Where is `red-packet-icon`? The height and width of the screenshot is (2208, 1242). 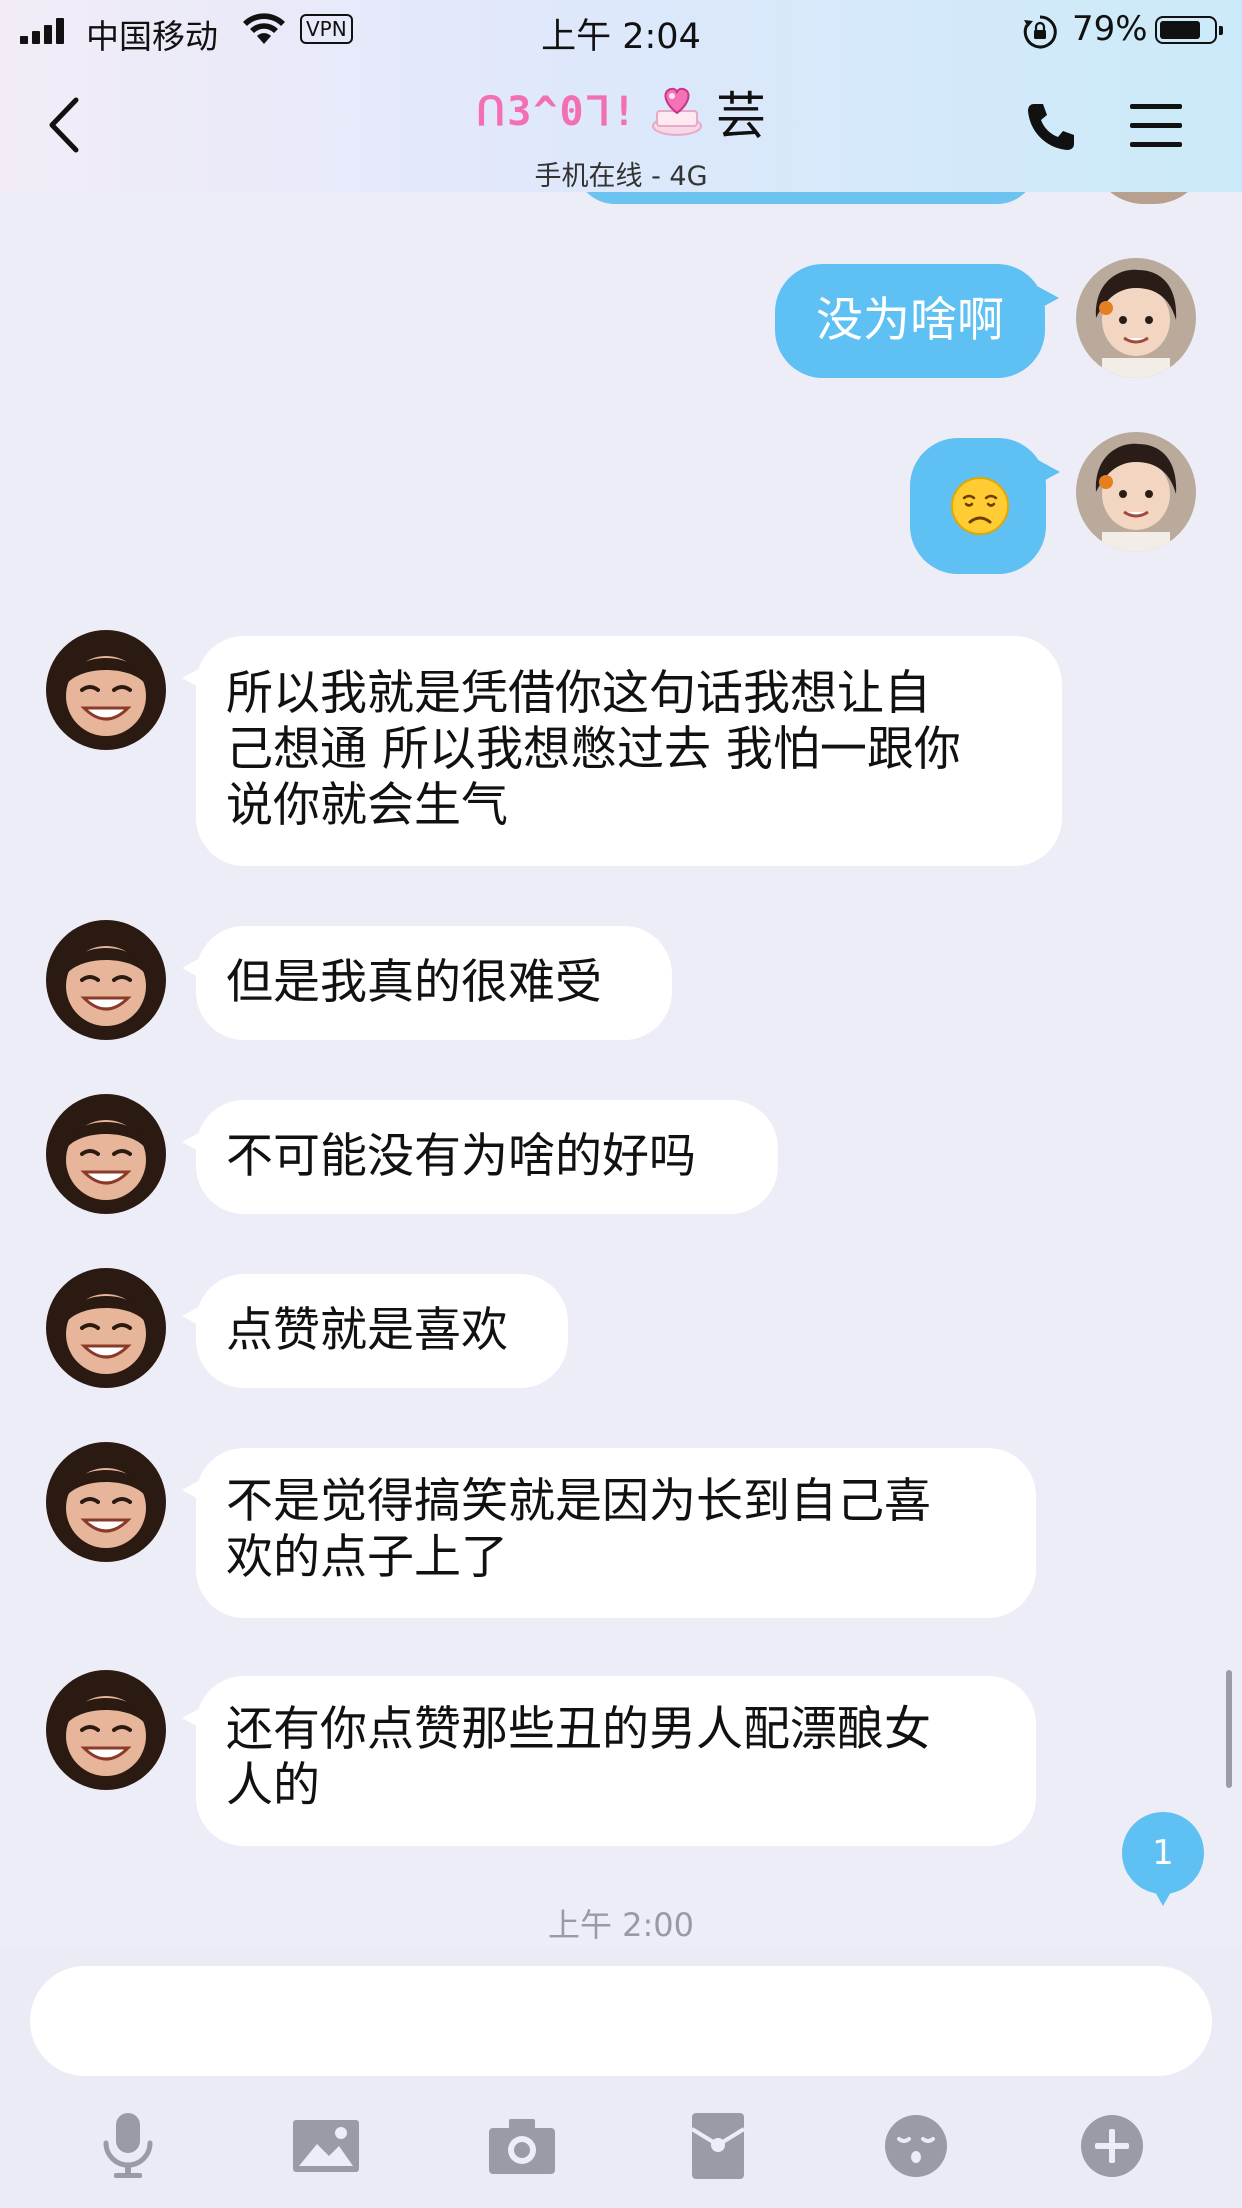 red-packet-icon is located at coordinates (718, 2146).